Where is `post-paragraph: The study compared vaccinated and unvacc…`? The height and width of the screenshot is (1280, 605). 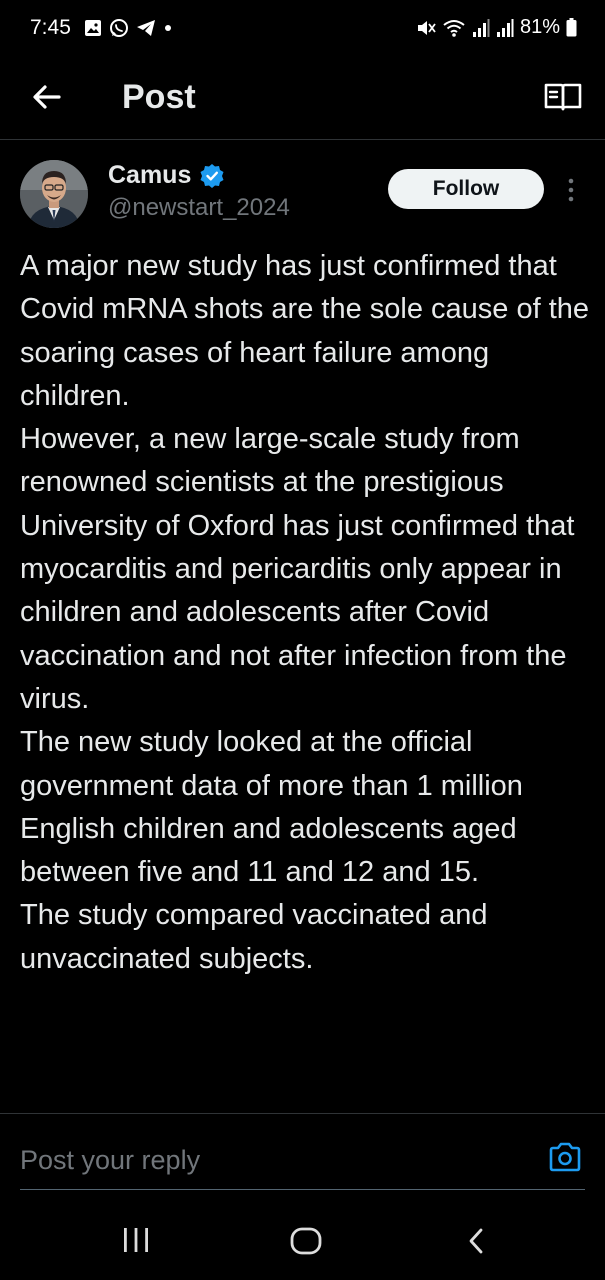
post-paragraph: The study compared vaccinated and unvacc… is located at coordinates (254, 937).